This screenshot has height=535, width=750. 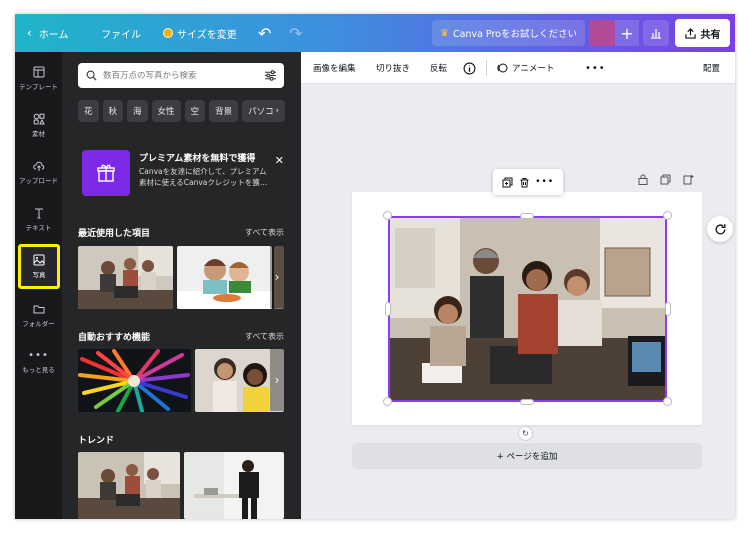 What do you see at coordinates (29, 33) in the screenshot?
I see `chevron-left-icon: ‹` at bounding box center [29, 33].